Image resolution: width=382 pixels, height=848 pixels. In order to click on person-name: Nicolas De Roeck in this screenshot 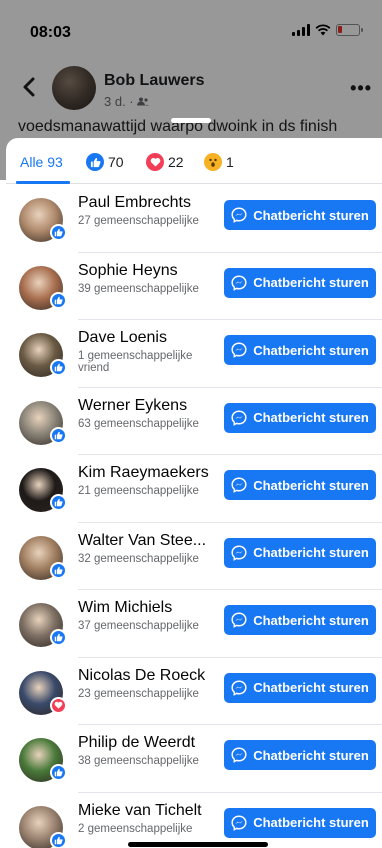, I will do `click(149, 676)`.